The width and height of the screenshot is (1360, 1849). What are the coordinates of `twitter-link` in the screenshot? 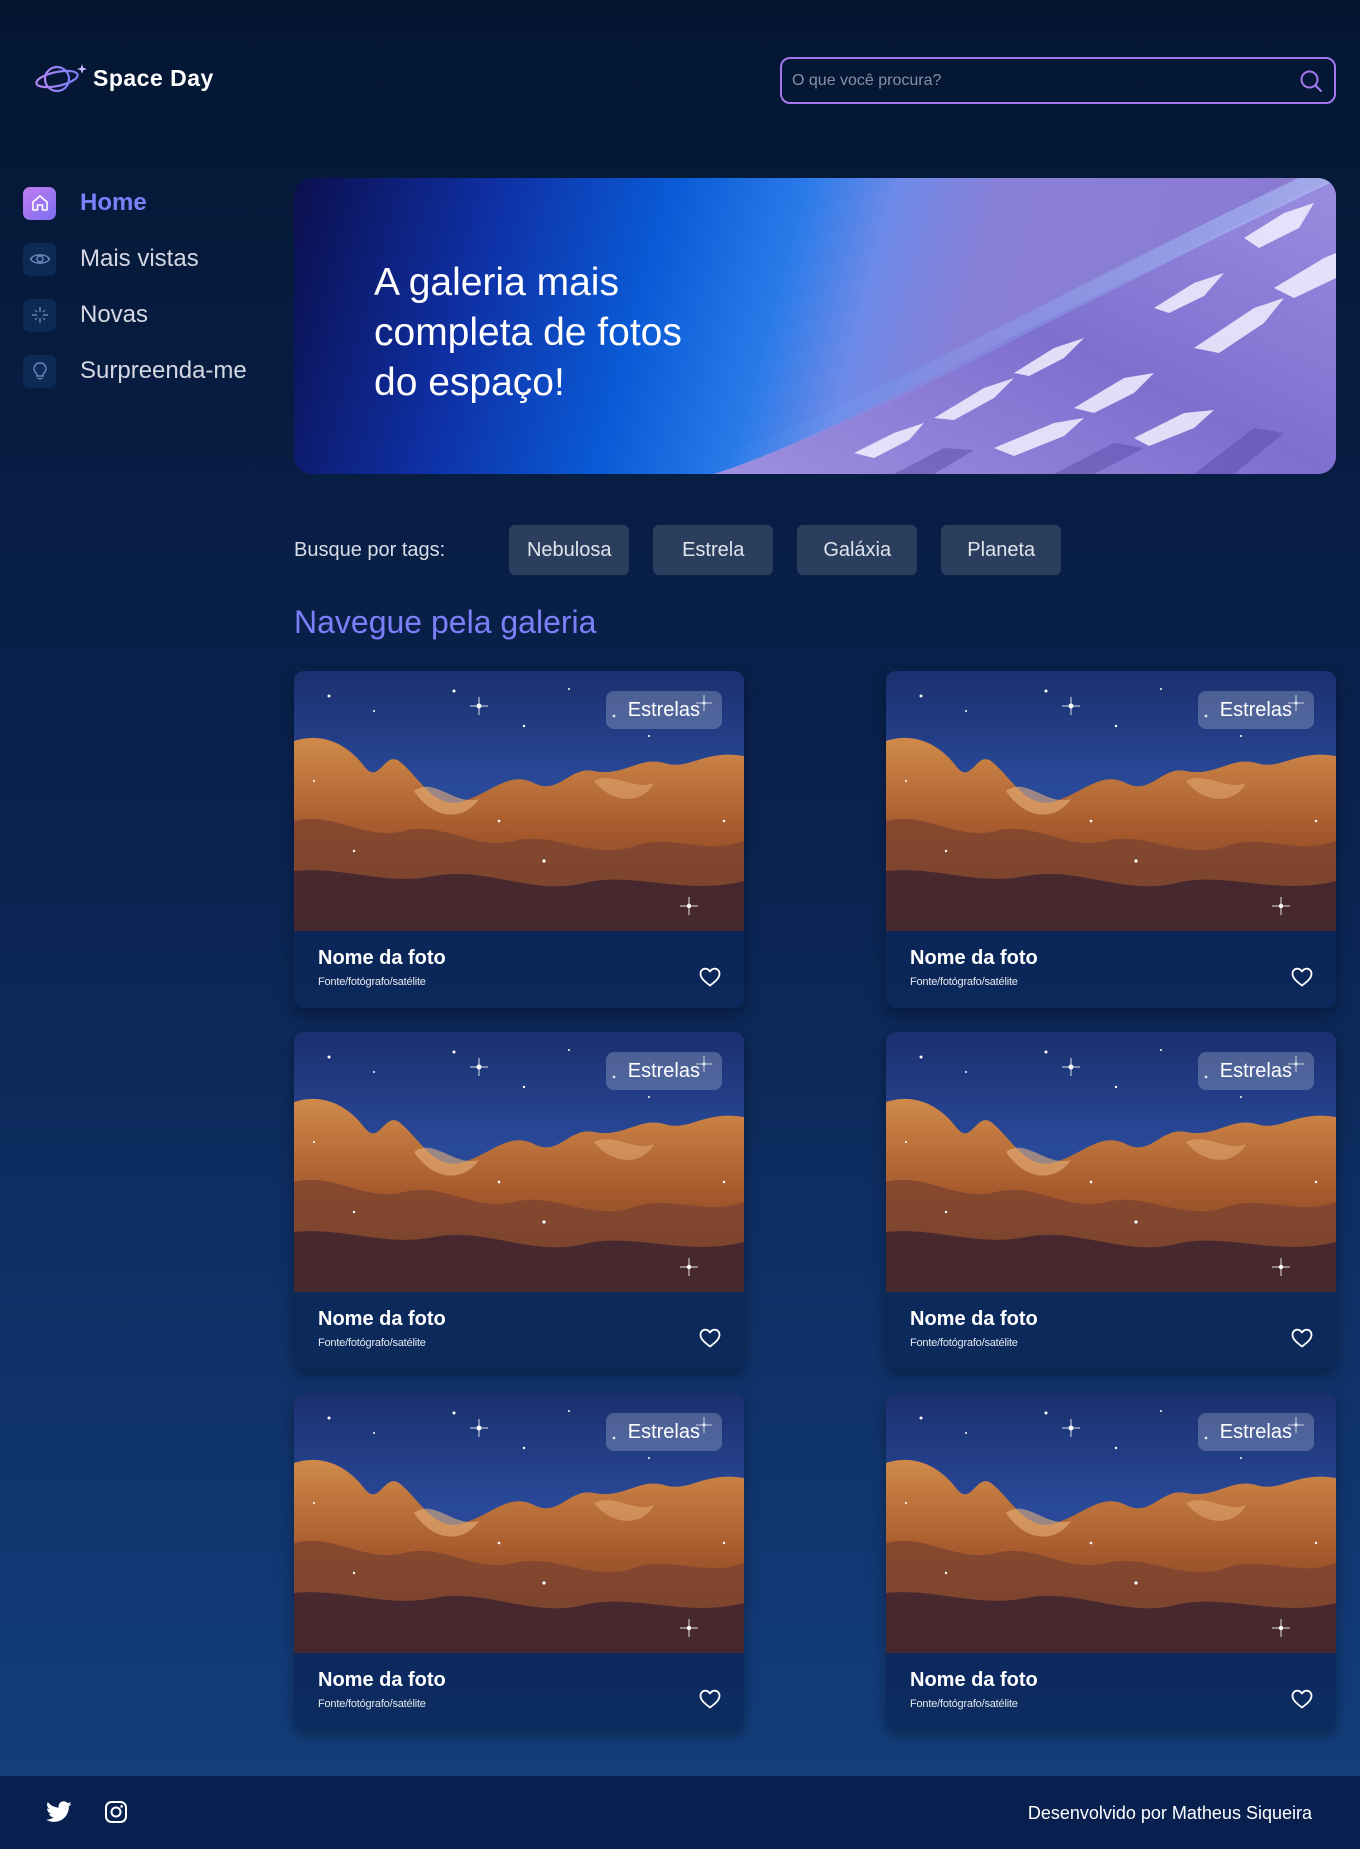 It's located at (59, 1814).